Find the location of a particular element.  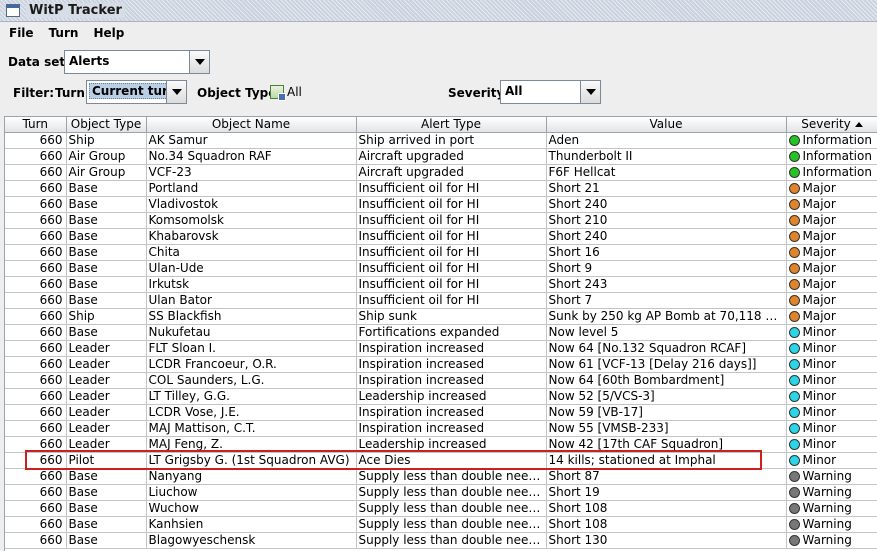

turn-filter-select: Current turn is located at coordinates (136, 92).